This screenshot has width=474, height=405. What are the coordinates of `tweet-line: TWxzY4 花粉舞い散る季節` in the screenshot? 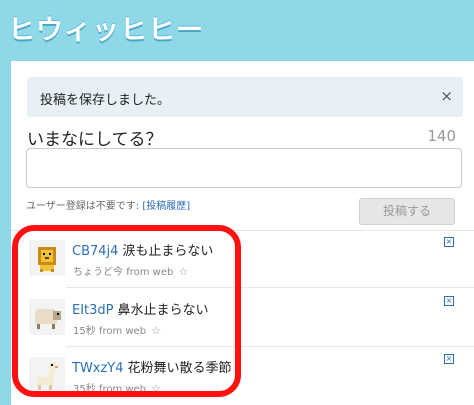 It's located at (152, 366).